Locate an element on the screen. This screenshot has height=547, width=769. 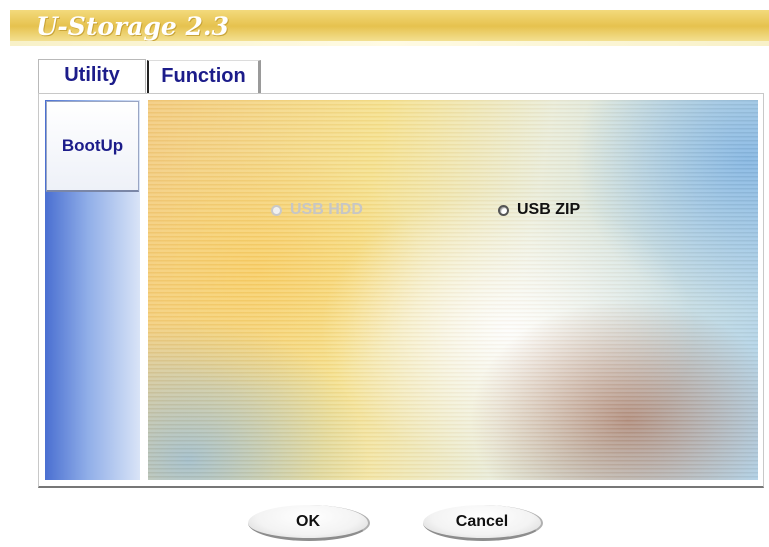
app-title: U-Storage 2.3 is located at coordinates (132, 26).